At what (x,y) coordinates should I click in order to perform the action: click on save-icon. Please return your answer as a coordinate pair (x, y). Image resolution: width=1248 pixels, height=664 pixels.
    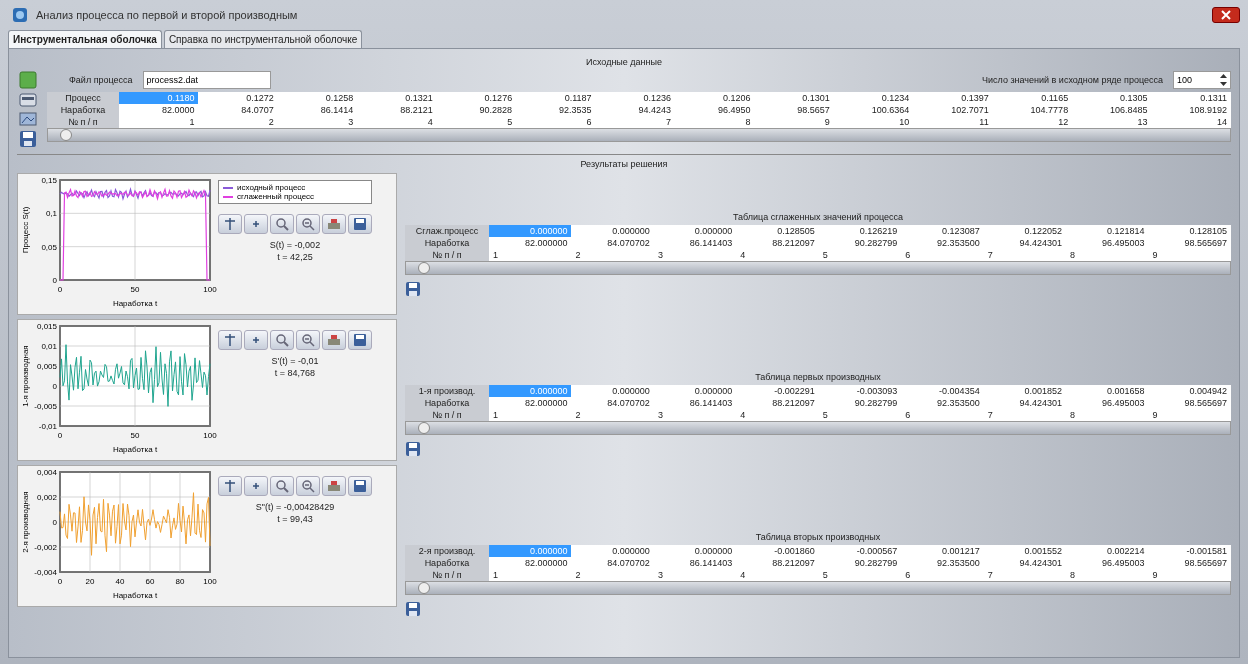
    Looking at the image, I should click on (413, 449).